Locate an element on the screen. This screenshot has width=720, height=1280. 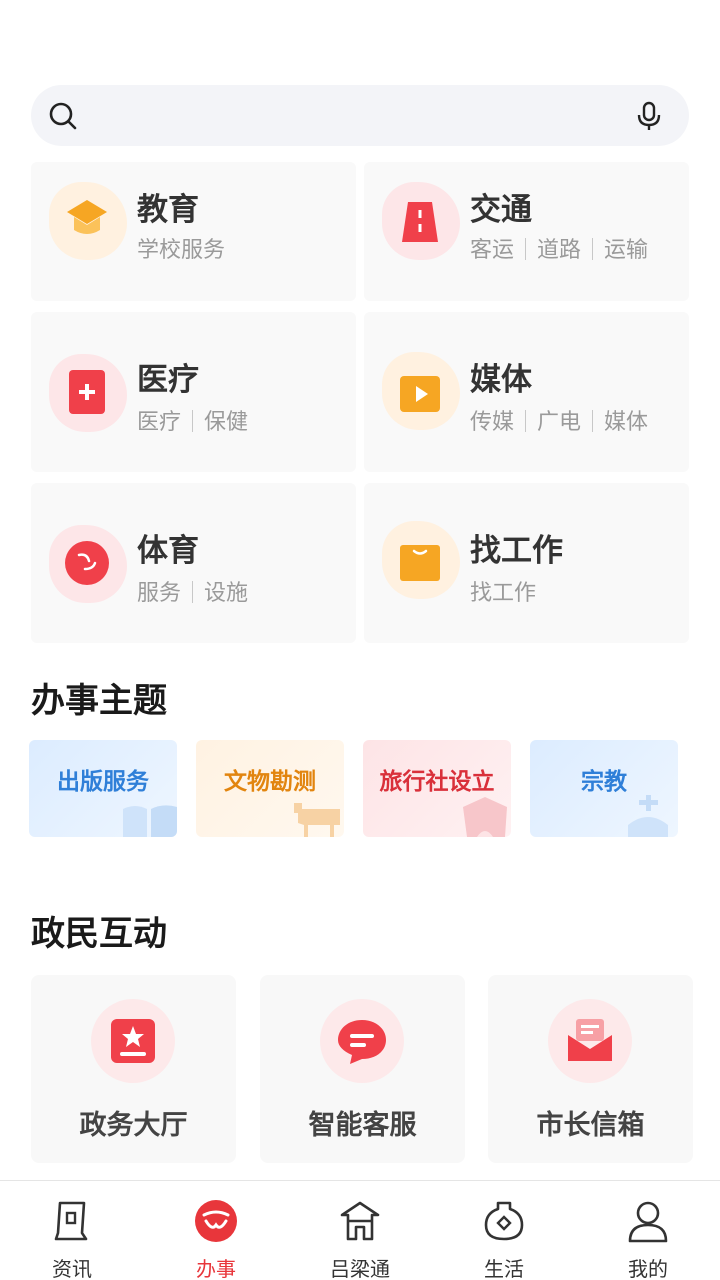
service-tag: 医疗 is located at coordinates (159, 422).